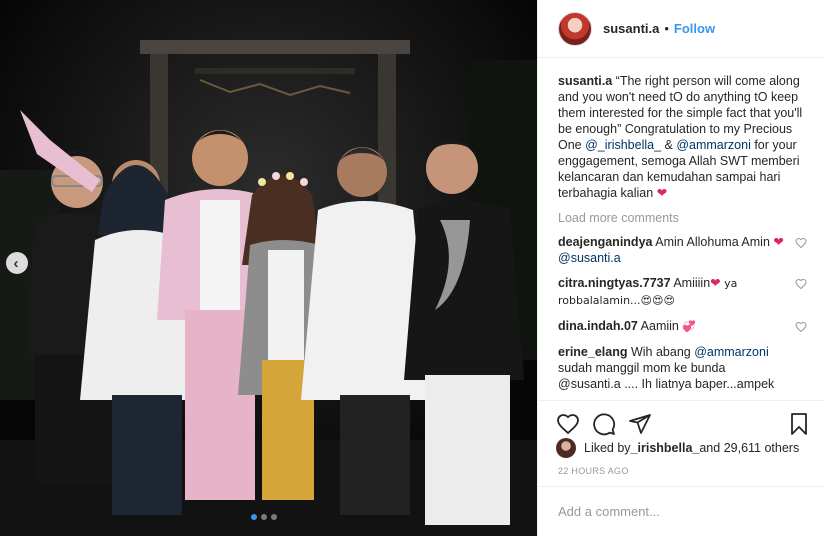 Image resolution: width=824 pixels, height=536 pixels. I want to click on header-username: susanti.a, so click(631, 28).